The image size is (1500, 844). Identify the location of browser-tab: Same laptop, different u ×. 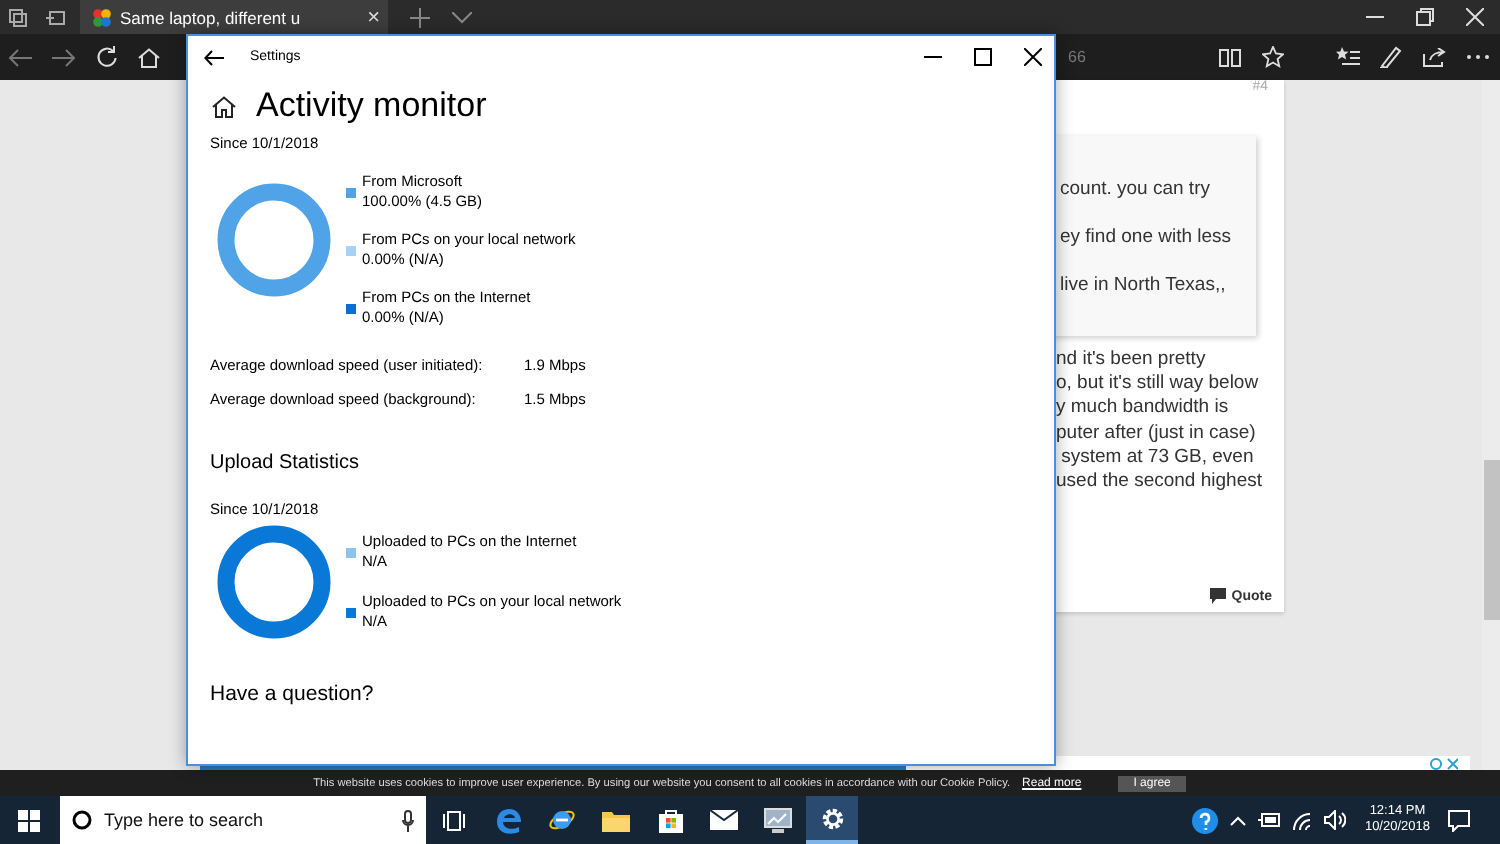
(234, 17).